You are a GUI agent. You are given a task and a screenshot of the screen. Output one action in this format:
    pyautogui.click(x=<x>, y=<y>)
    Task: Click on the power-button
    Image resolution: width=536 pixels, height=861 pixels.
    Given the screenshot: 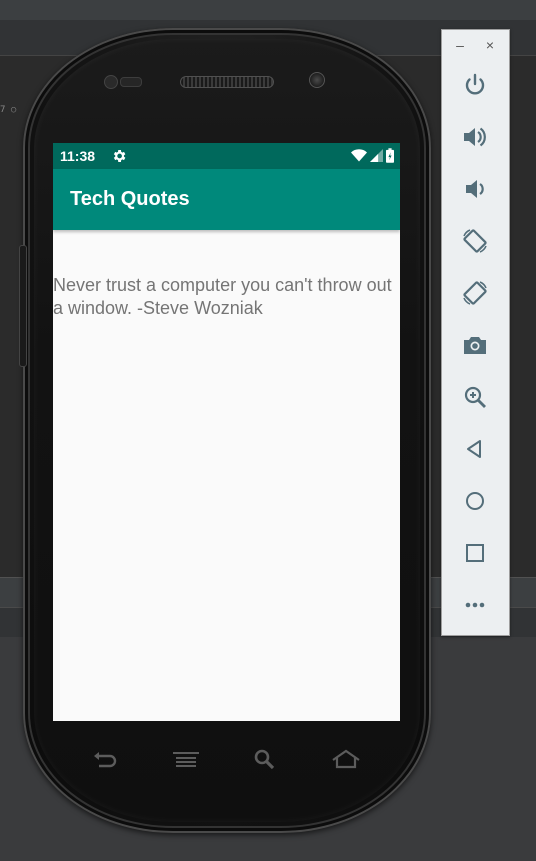 What is the action you would take?
    pyautogui.click(x=475, y=85)
    